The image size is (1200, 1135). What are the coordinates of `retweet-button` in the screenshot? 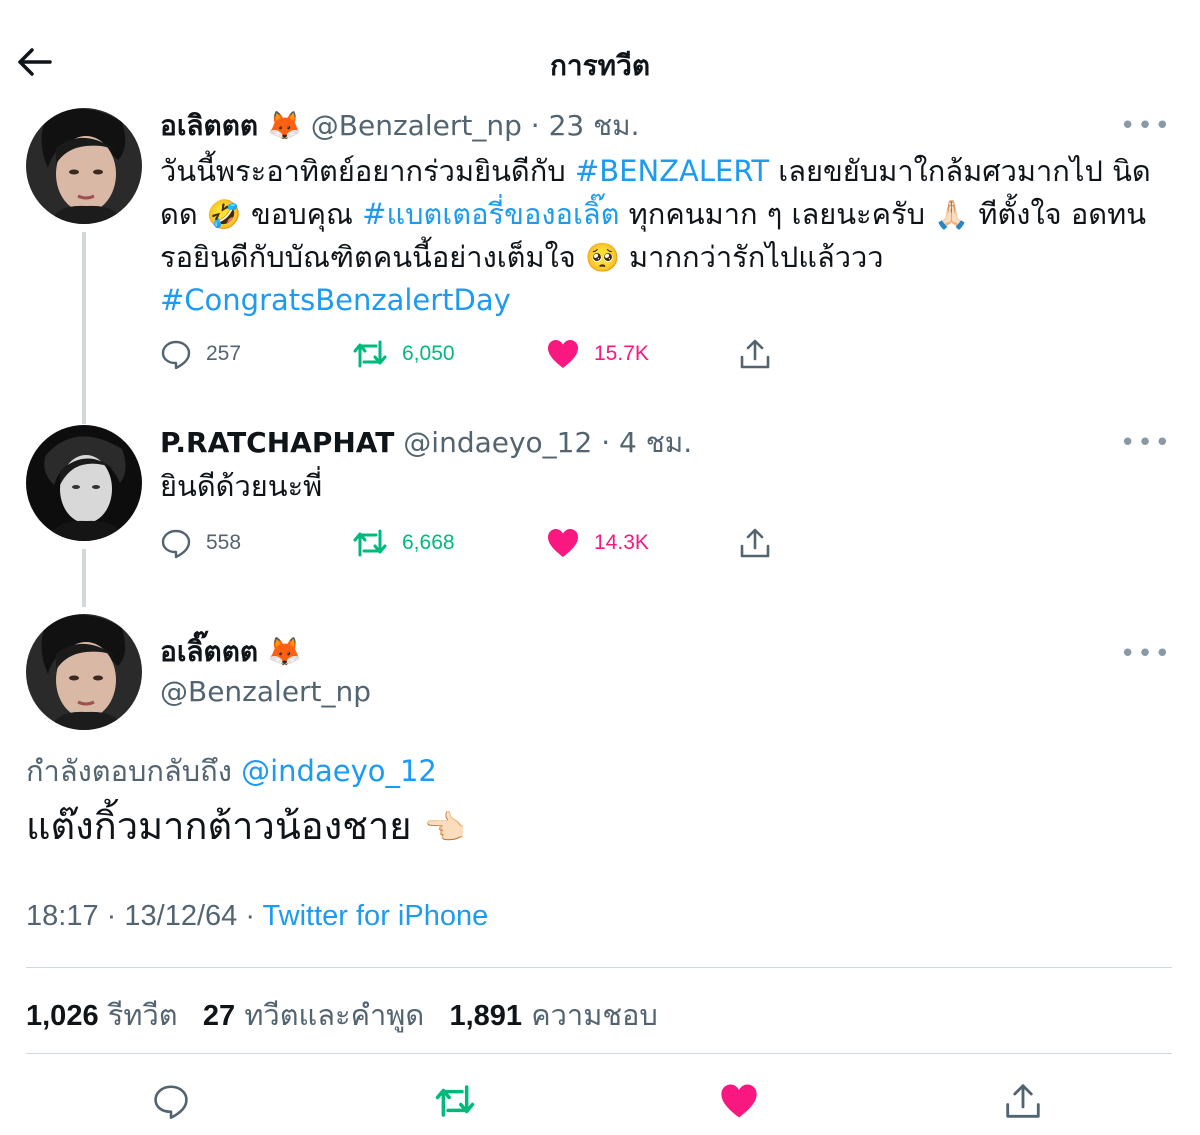 It's located at (455, 1101).